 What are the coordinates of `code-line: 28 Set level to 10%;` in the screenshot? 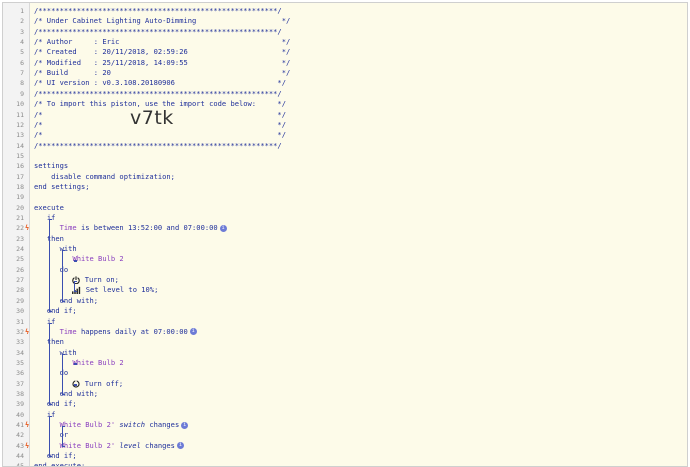 It's located at (345, 290).